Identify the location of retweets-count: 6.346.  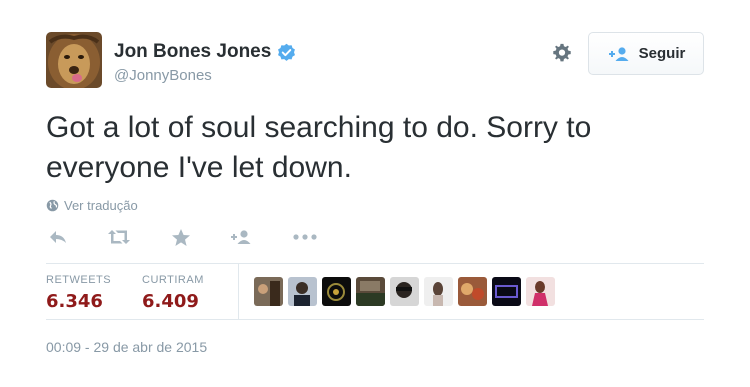
(74, 301).